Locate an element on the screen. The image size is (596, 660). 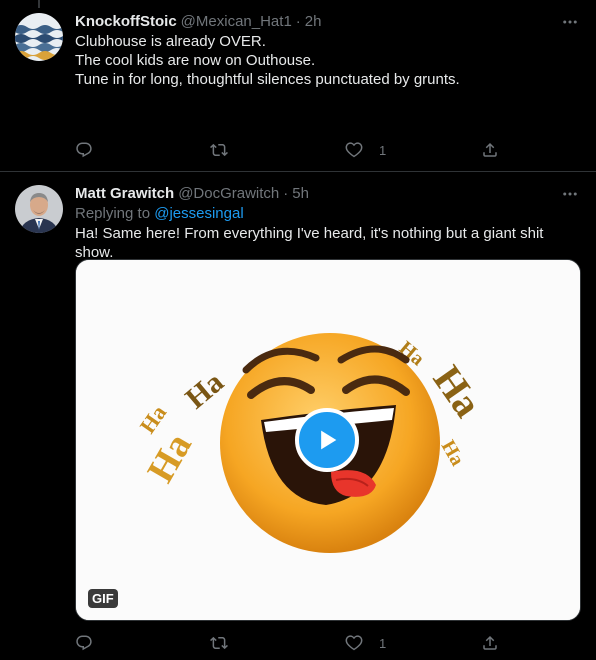
replying-to: Replying to @jessesingal is located at coordinates (328, 214).